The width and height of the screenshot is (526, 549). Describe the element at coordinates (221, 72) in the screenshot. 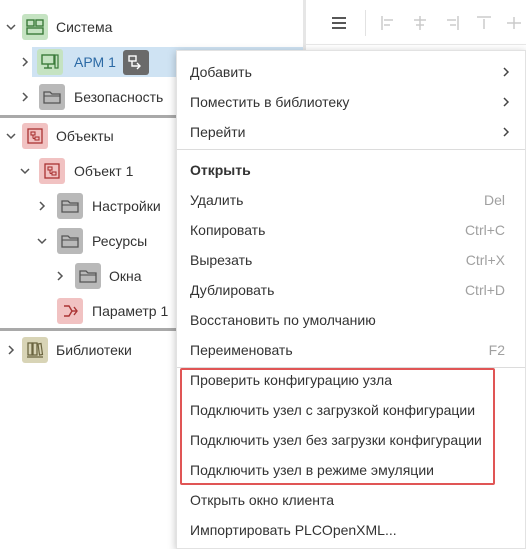

I see `menu-item-label: Добавить` at that location.